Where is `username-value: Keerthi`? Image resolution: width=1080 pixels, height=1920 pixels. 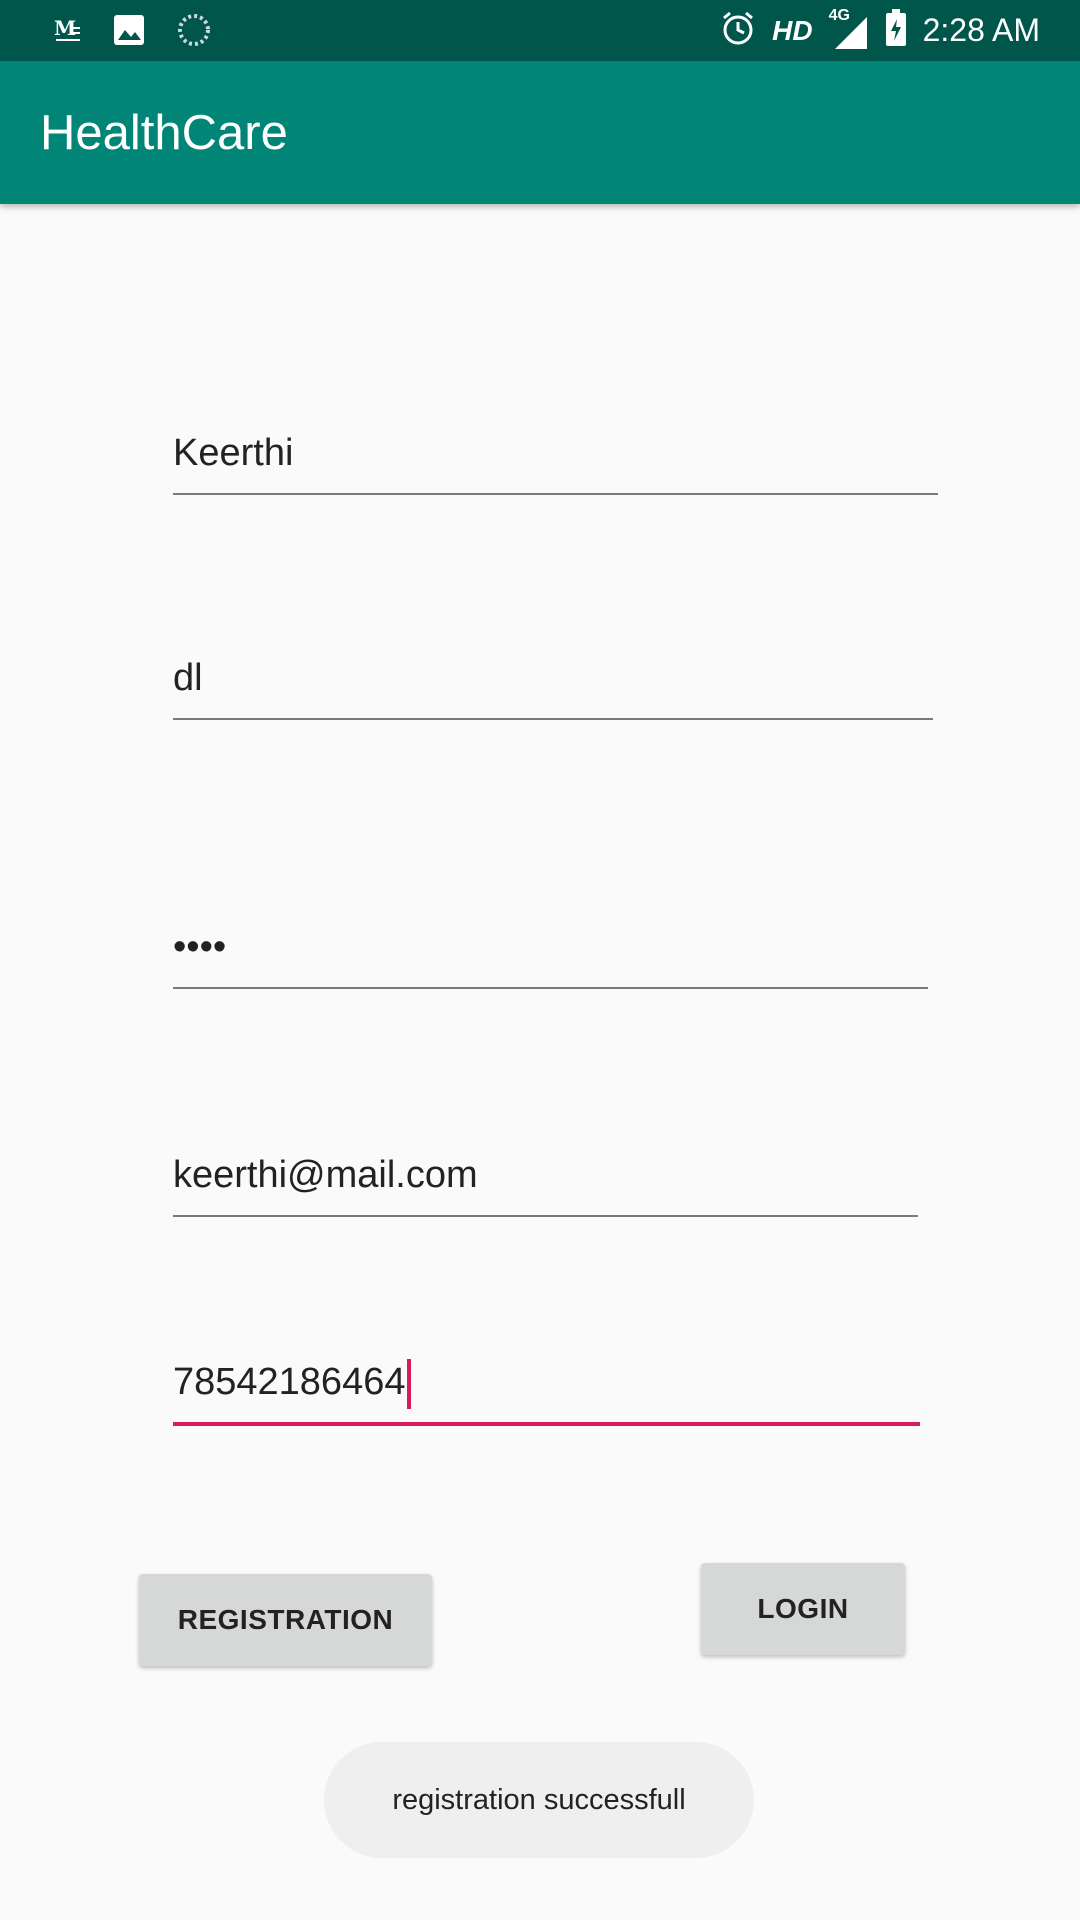
username-value: Keerthi is located at coordinates (233, 453).